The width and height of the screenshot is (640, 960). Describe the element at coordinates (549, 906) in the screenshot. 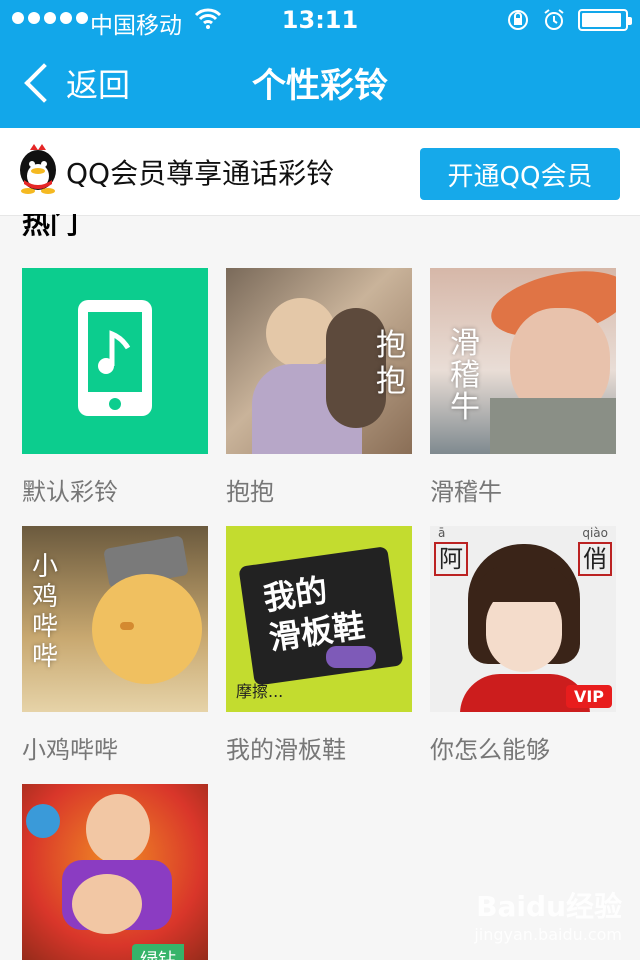

I see `watermark-brand: Baidu经验` at that location.